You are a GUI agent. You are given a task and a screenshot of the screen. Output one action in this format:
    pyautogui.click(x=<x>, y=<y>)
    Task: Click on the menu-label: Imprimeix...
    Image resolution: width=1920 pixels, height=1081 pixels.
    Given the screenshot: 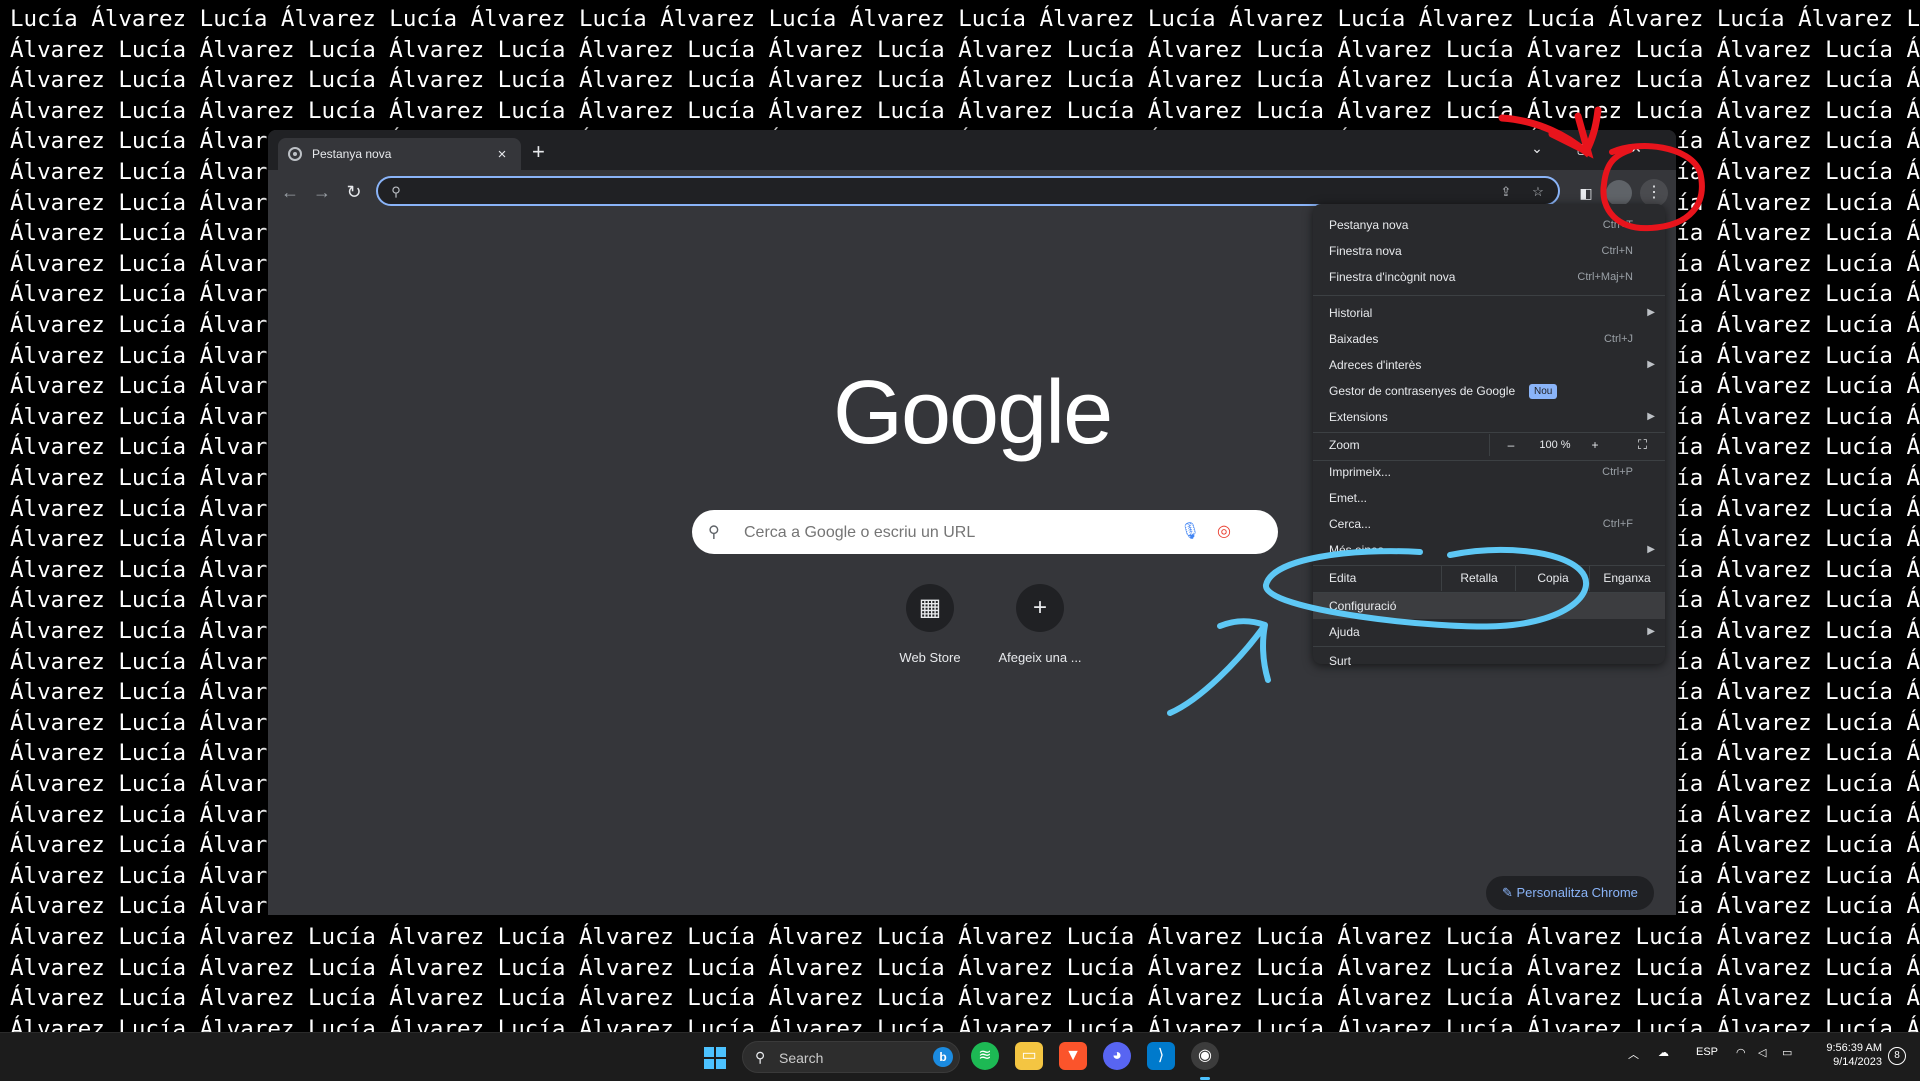 What is the action you would take?
    pyautogui.click(x=1360, y=472)
    